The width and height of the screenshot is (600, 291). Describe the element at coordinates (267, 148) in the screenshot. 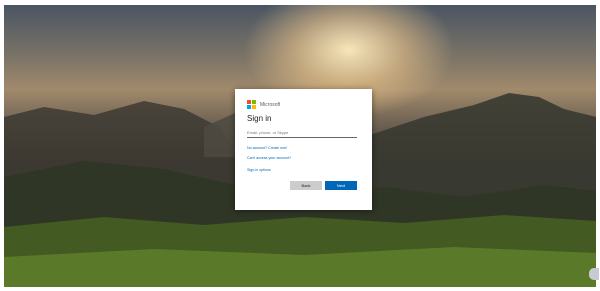

I see `create-account-link: No account? Create one!` at that location.